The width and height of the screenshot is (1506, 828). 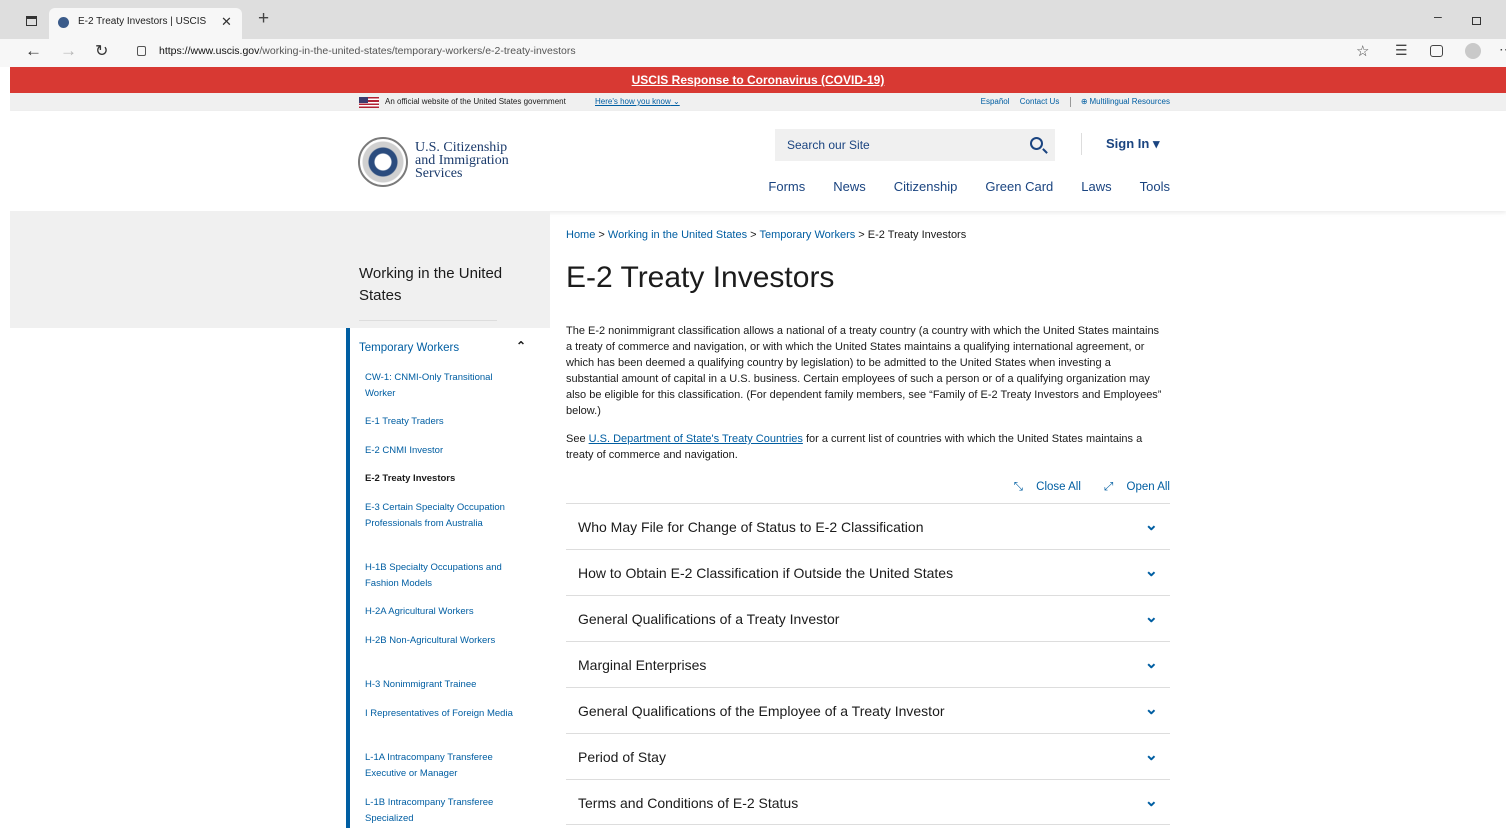 I want to click on heres-how-label: Here's how you know, so click(x=633, y=101).